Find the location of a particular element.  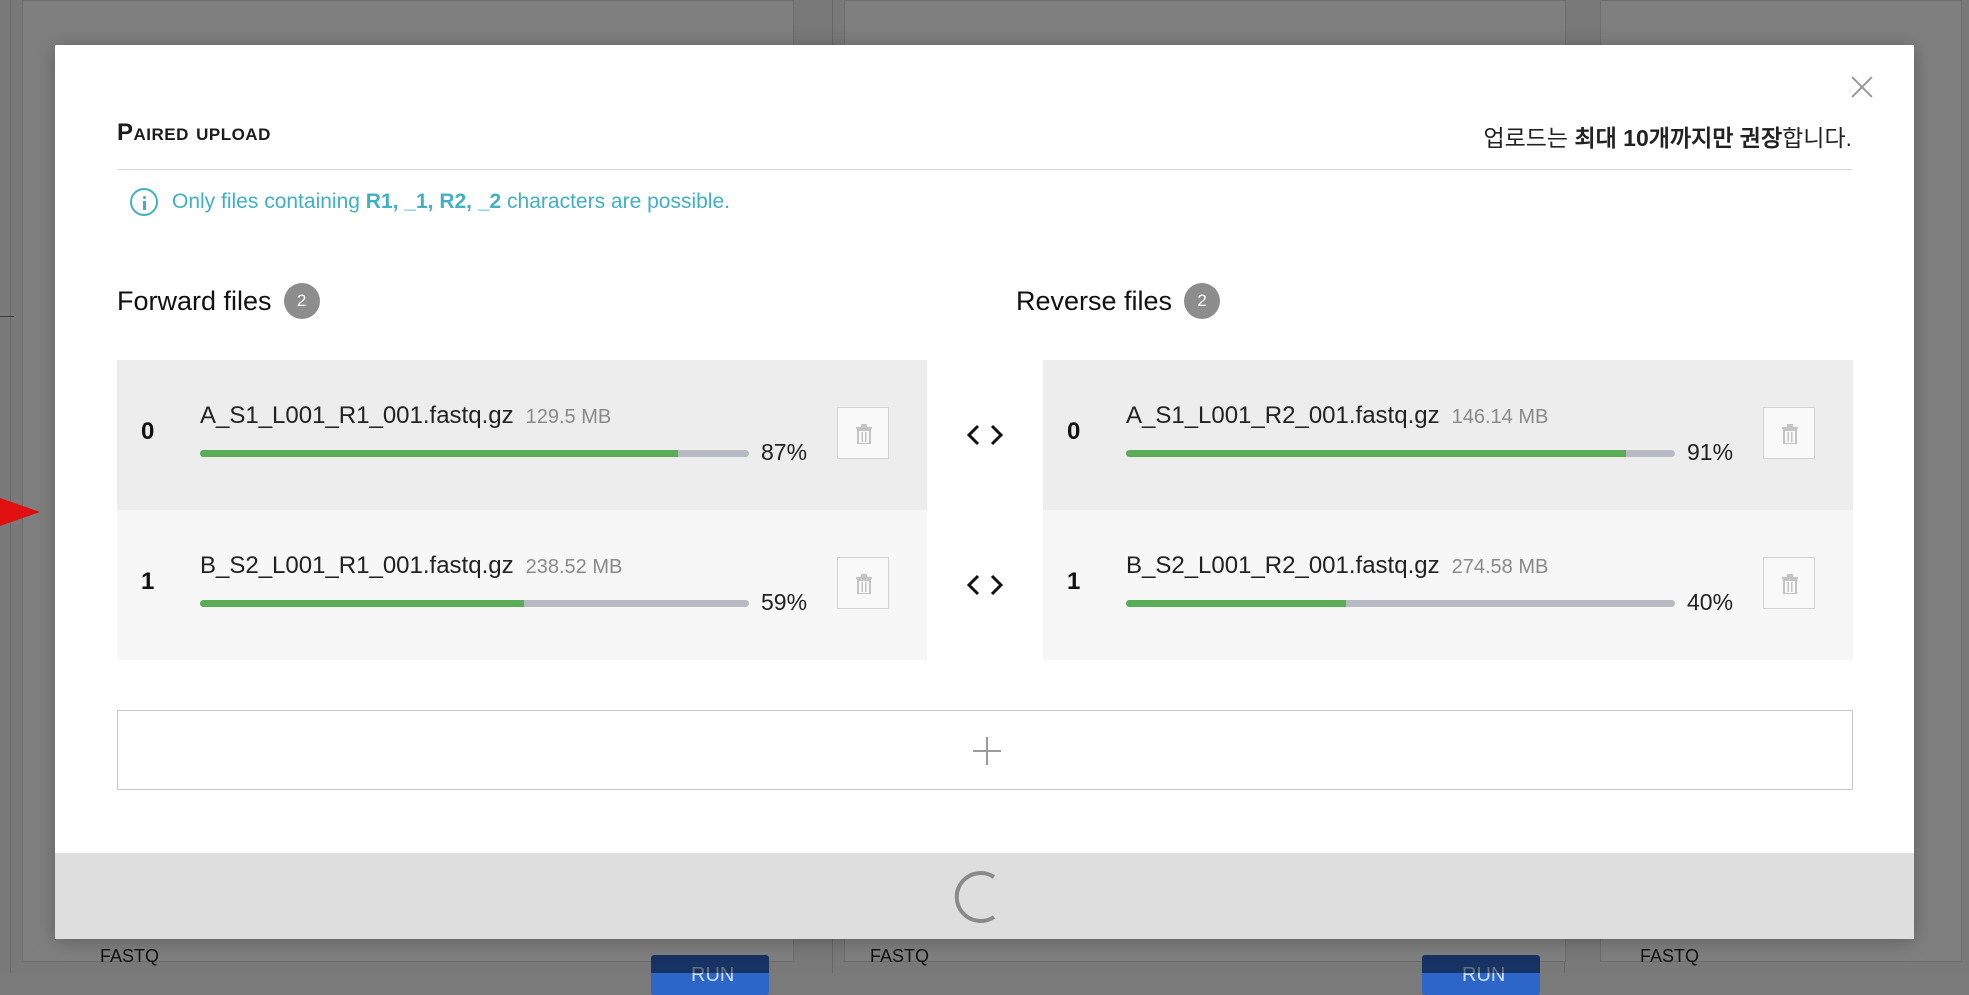

forward-files-header: Forward files 2 is located at coordinates (218, 301).